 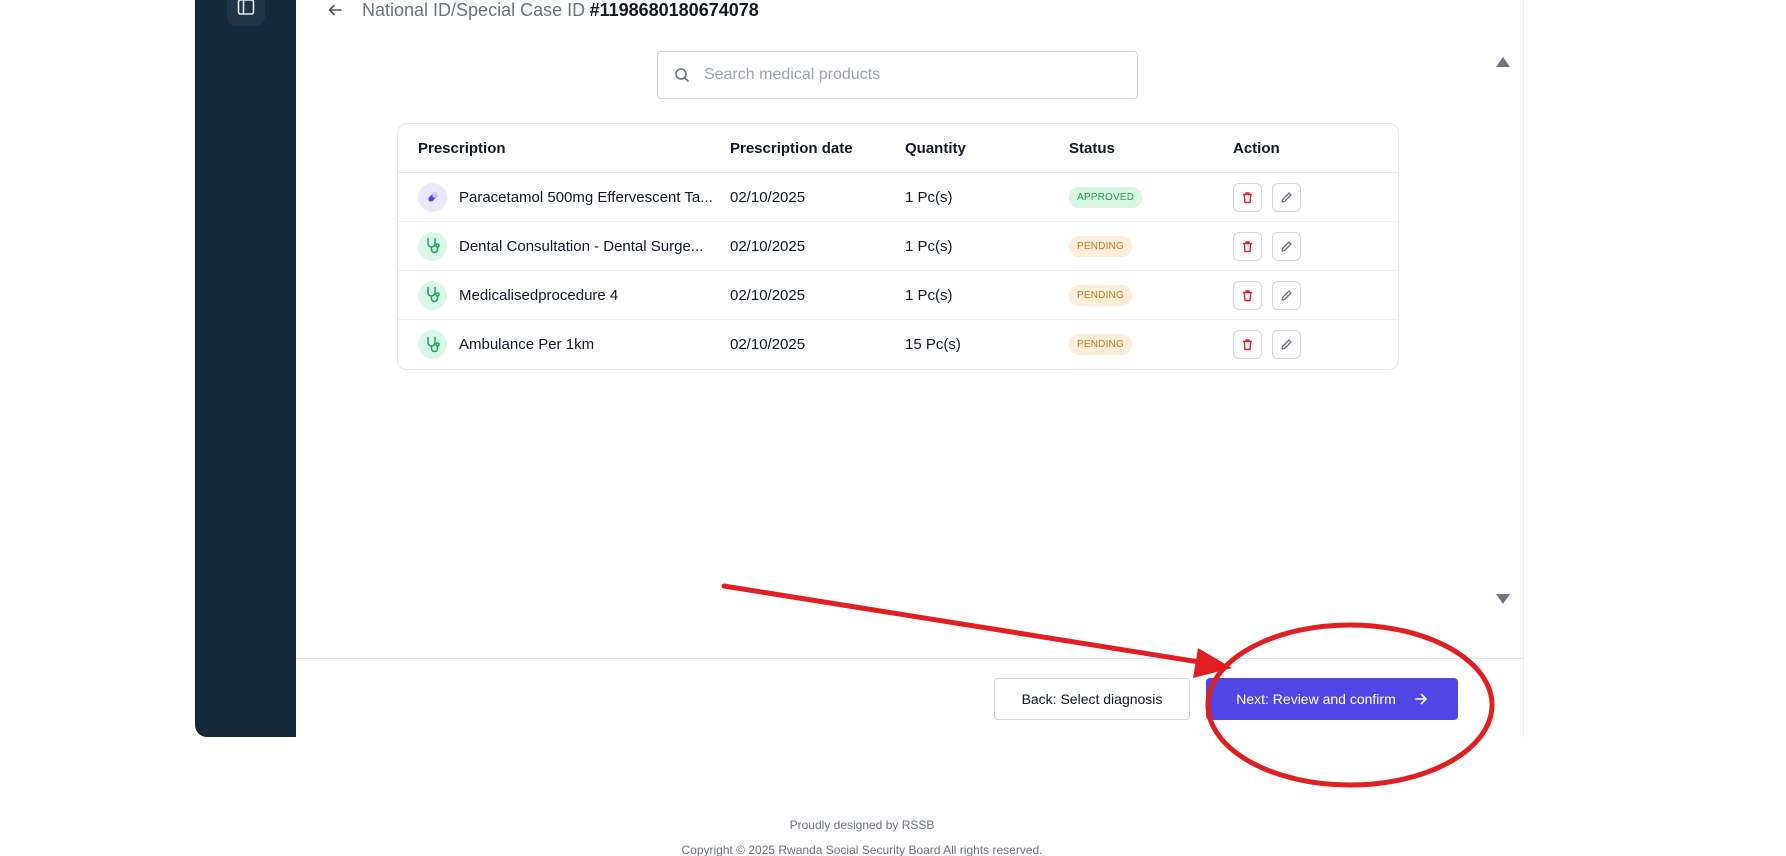 I want to click on column-header-action: Action, so click(x=1256, y=148).